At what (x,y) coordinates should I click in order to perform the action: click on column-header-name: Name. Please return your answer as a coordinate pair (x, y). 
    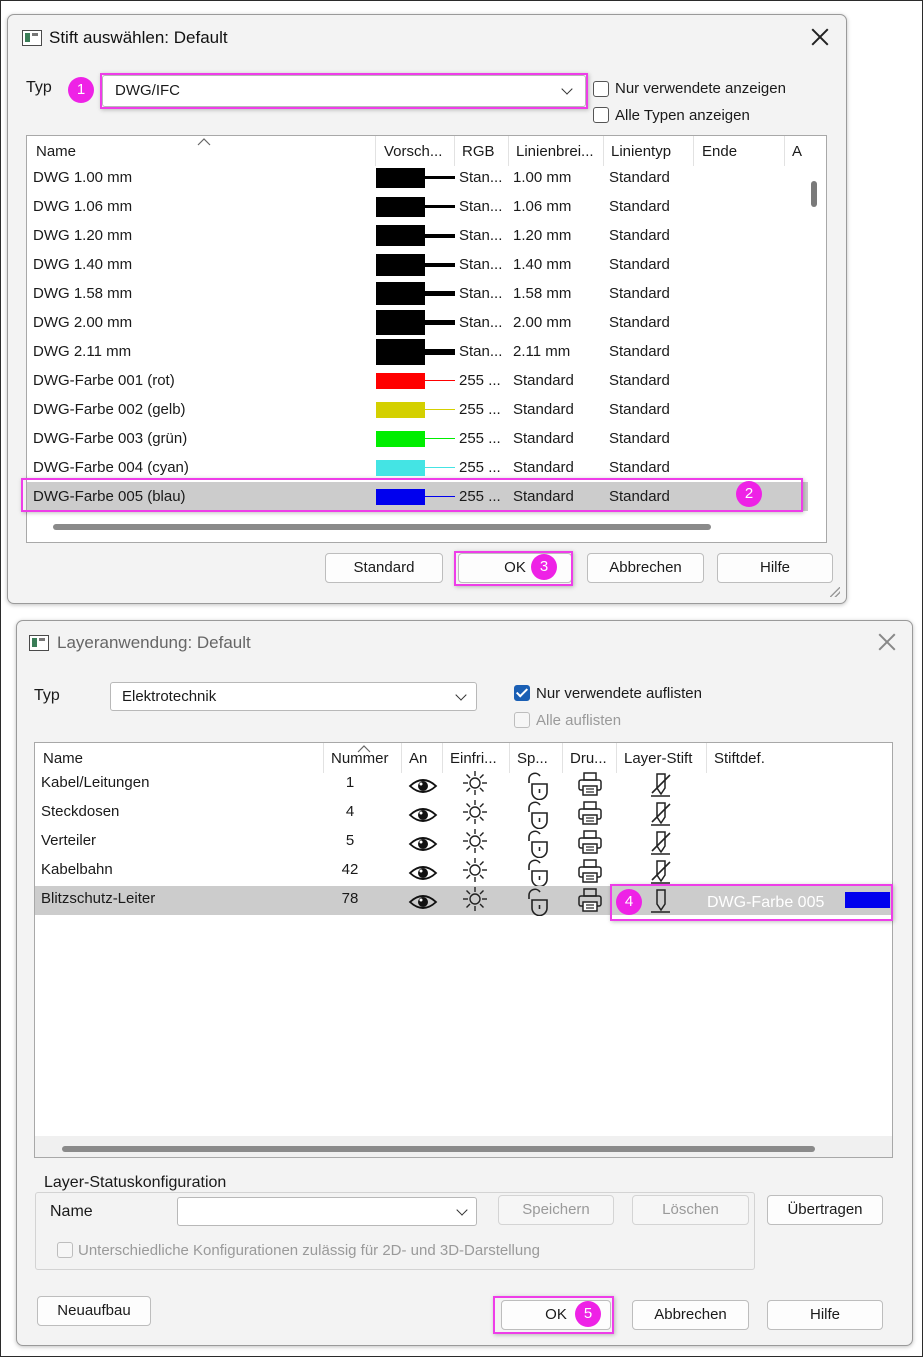
    Looking at the image, I should click on (56, 151).